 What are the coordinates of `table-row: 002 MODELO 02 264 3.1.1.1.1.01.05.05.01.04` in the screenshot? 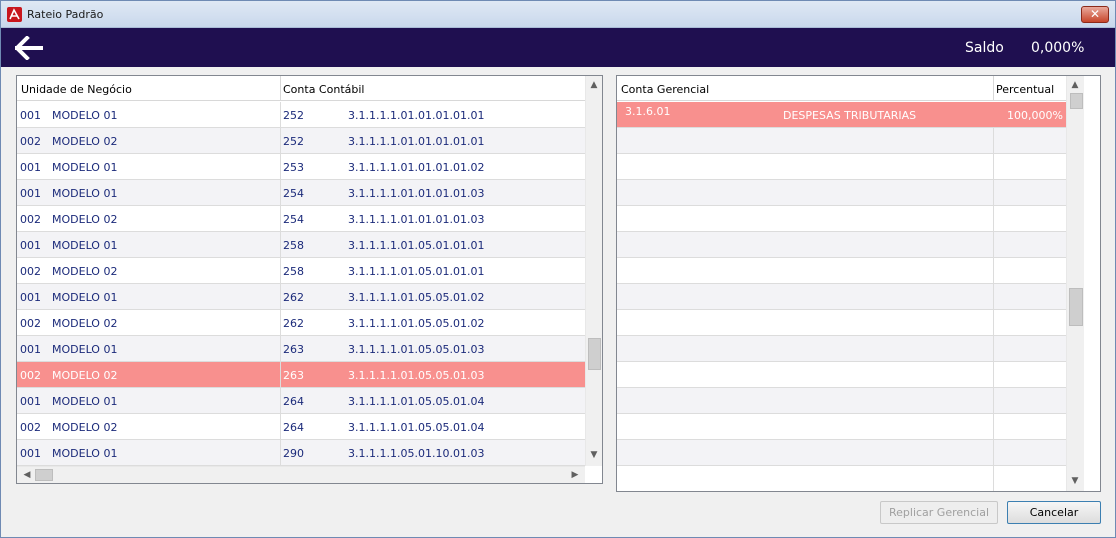 It's located at (301, 427).